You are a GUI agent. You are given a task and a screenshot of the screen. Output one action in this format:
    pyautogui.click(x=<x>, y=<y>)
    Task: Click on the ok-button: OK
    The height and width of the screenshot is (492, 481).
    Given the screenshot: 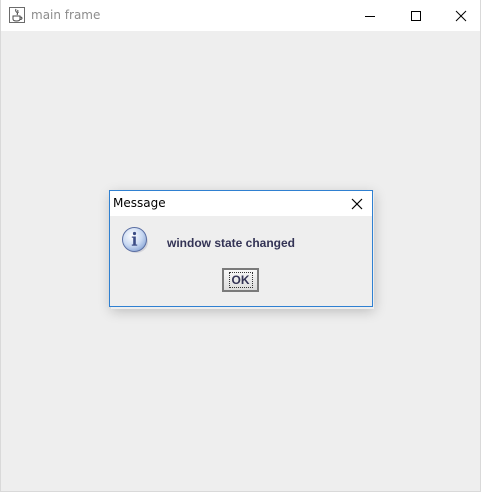 What is the action you would take?
    pyautogui.click(x=240, y=280)
    